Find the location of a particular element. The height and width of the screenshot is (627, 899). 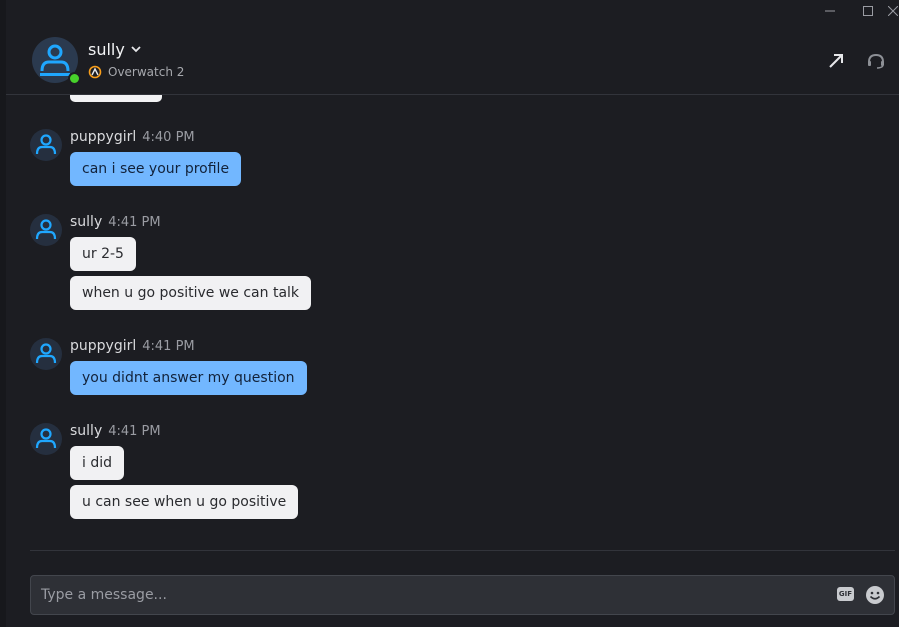

message-meta: puppygirl 4:40 PM is located at coordinates (132, 137).